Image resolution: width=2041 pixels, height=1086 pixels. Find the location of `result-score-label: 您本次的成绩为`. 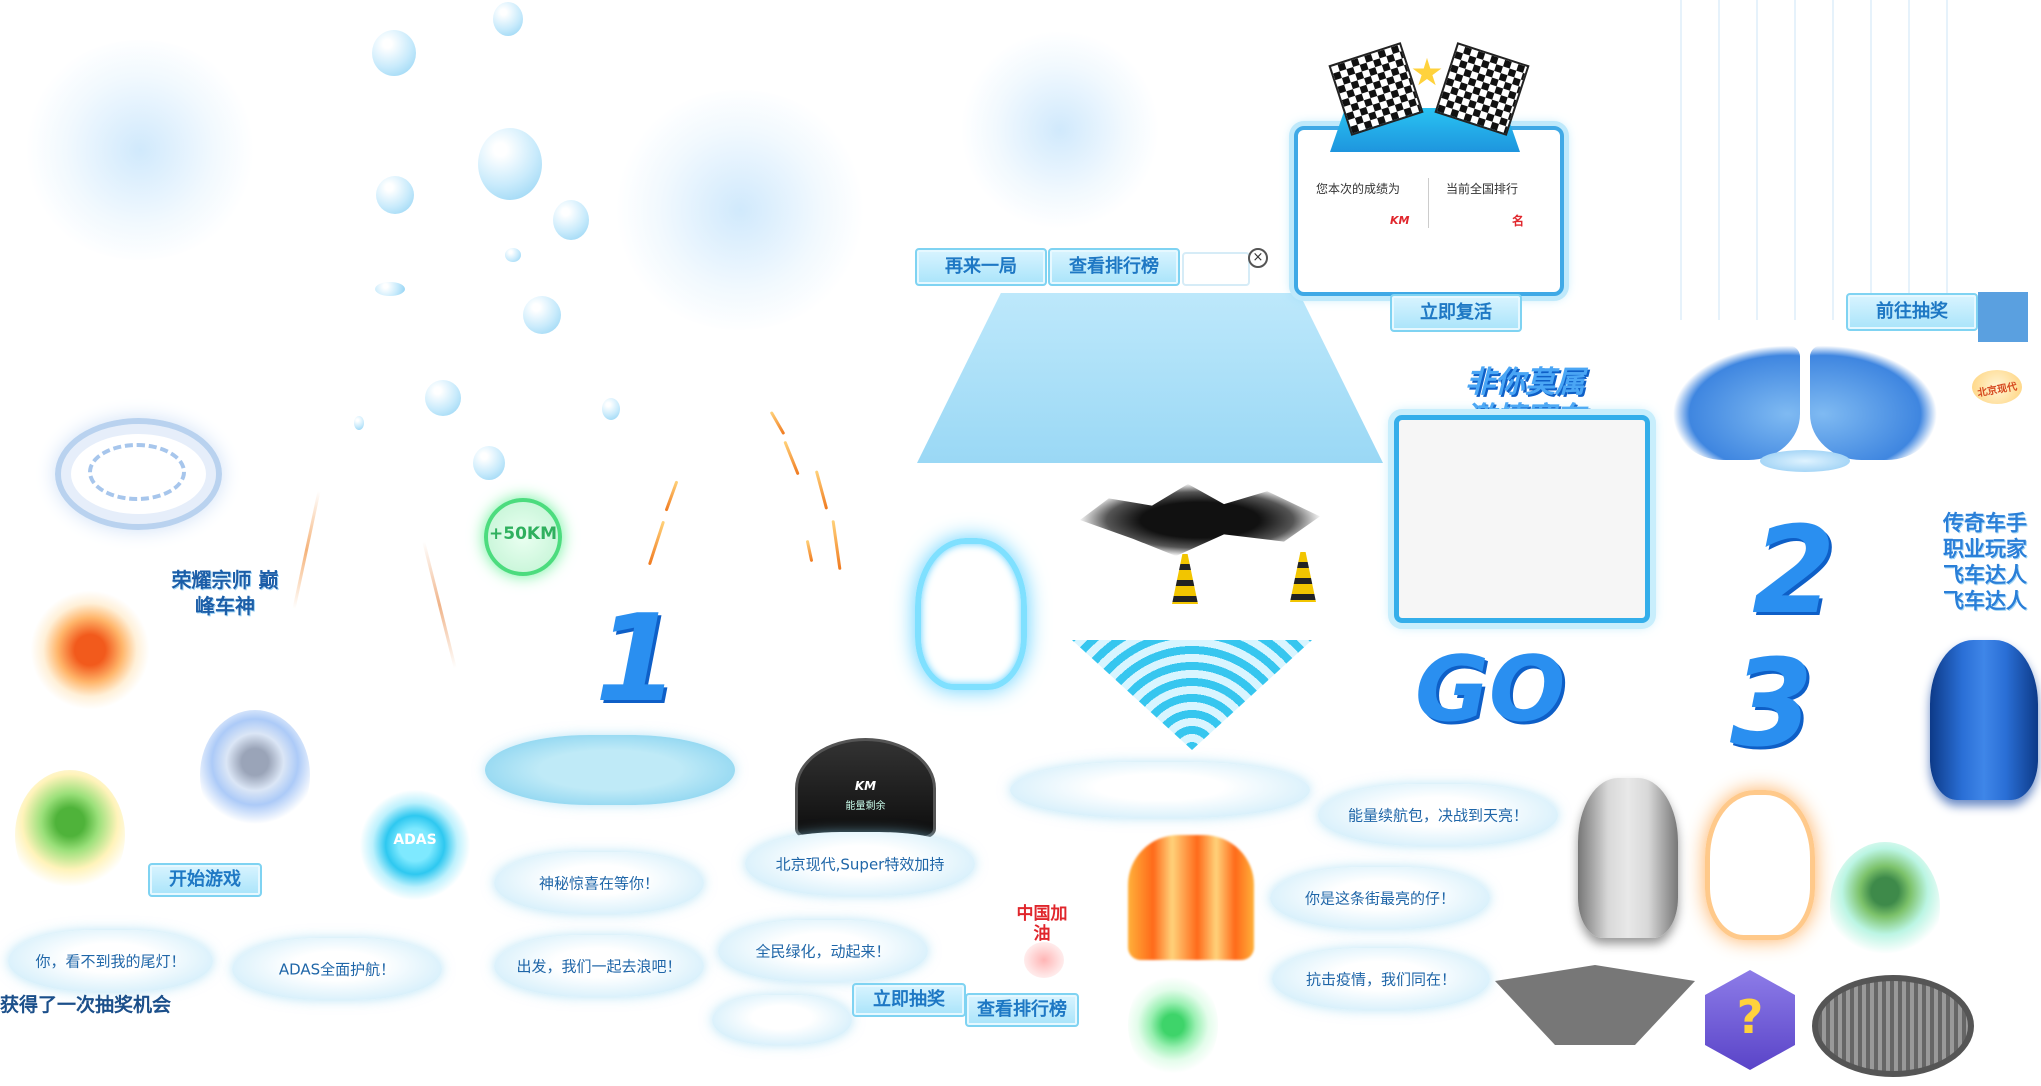

result-score-label: 您本次的成绩为 is located at coordinates (1358, 189).